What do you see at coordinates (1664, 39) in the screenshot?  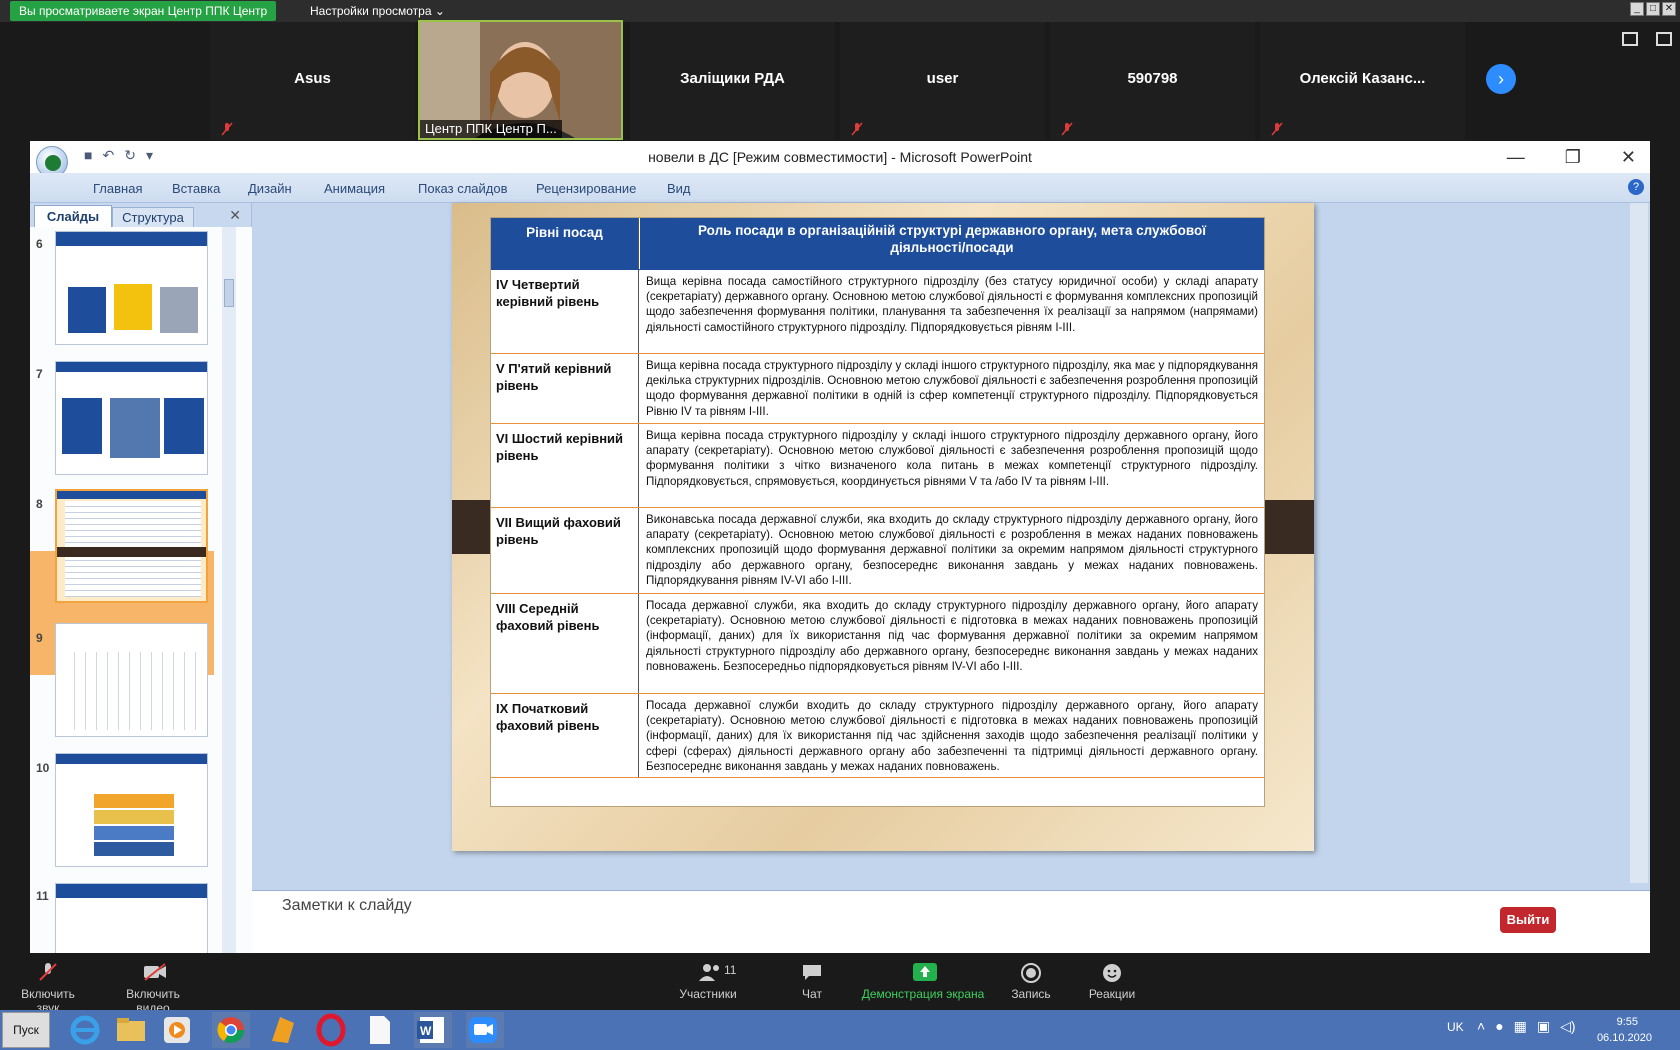 I see `fullscreen-icon` at bounding box center [1664, 39].